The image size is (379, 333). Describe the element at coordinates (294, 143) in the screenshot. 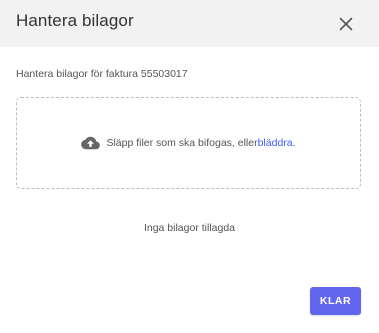

I see `dropzone-text-end: .` at that location.